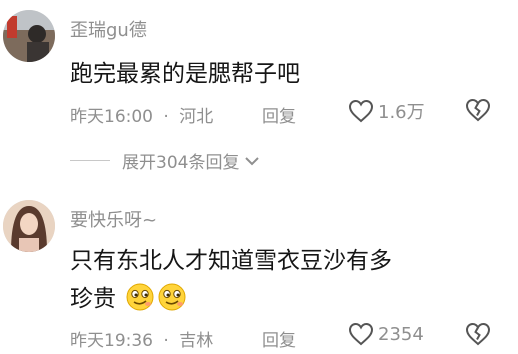 The height and width of the screenshot is (354, 518). What do you see at coordinates (231, 261) in the screenshot?
I see `comment-text-line: 只有东北人才知道雪衣豆沙有多` at bounding box center [231, 261].